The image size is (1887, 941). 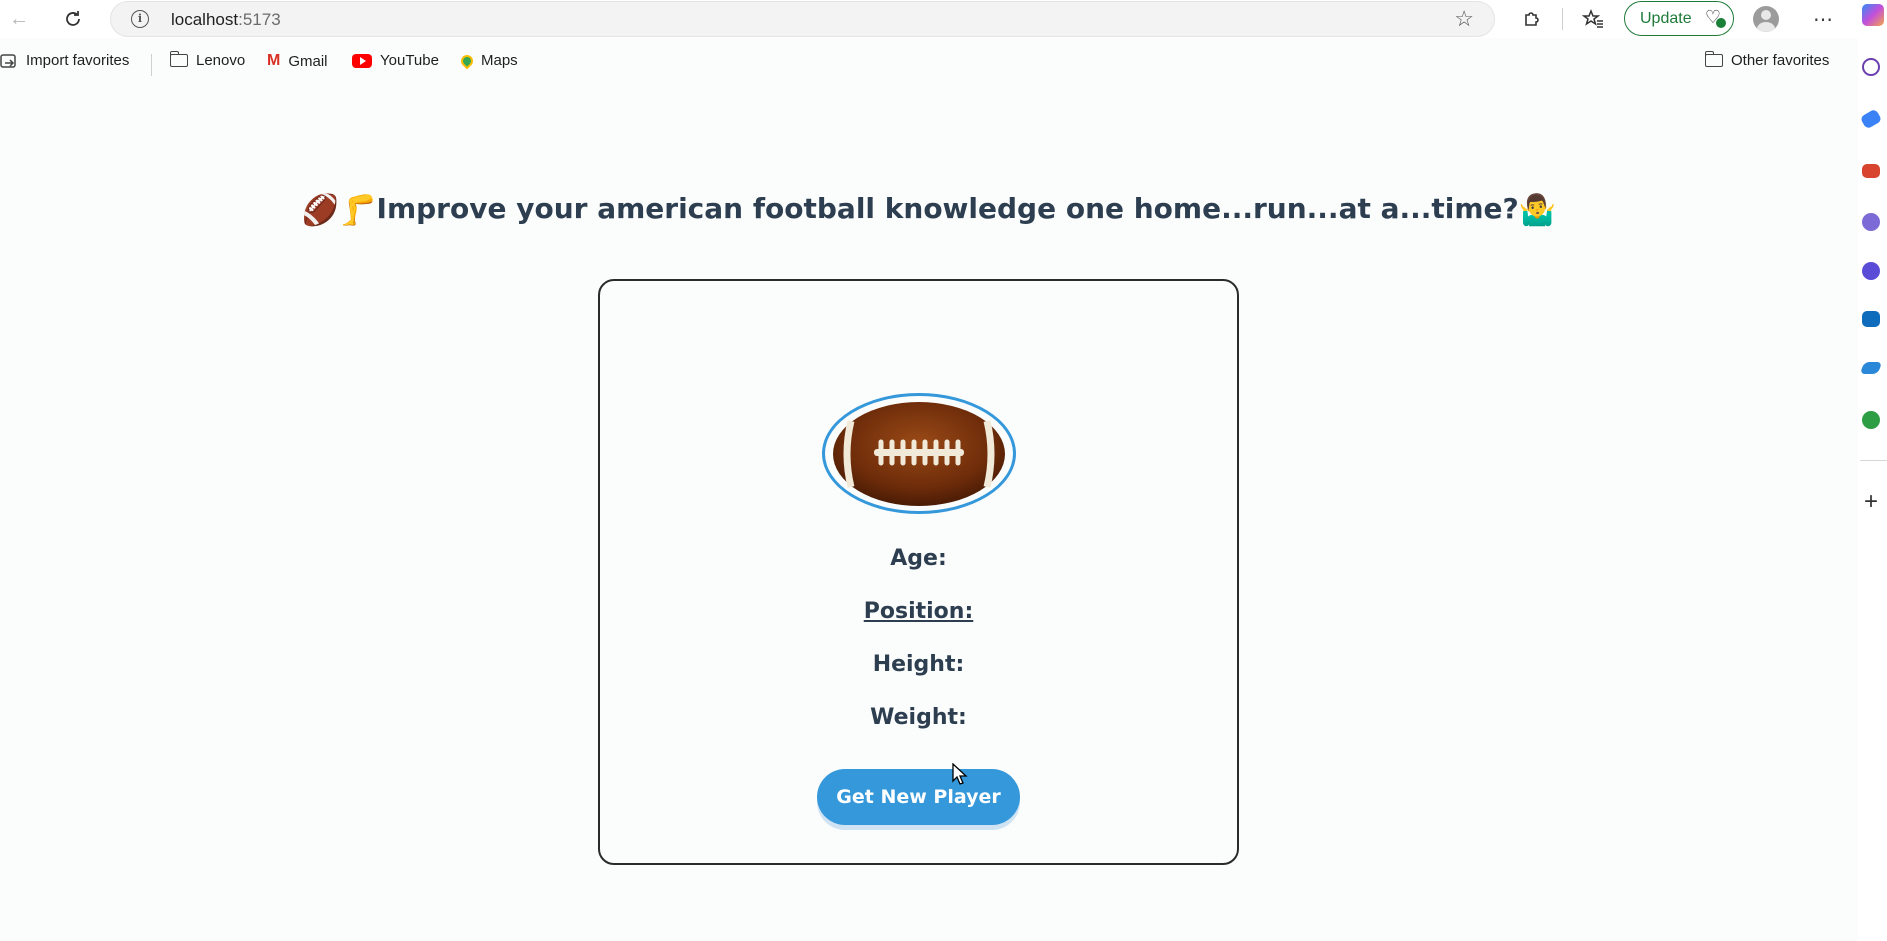 What do you see at coordinates (1666, 18) in the screenshot?
I see `update-label: Update` at bounding box center [1666, 18].